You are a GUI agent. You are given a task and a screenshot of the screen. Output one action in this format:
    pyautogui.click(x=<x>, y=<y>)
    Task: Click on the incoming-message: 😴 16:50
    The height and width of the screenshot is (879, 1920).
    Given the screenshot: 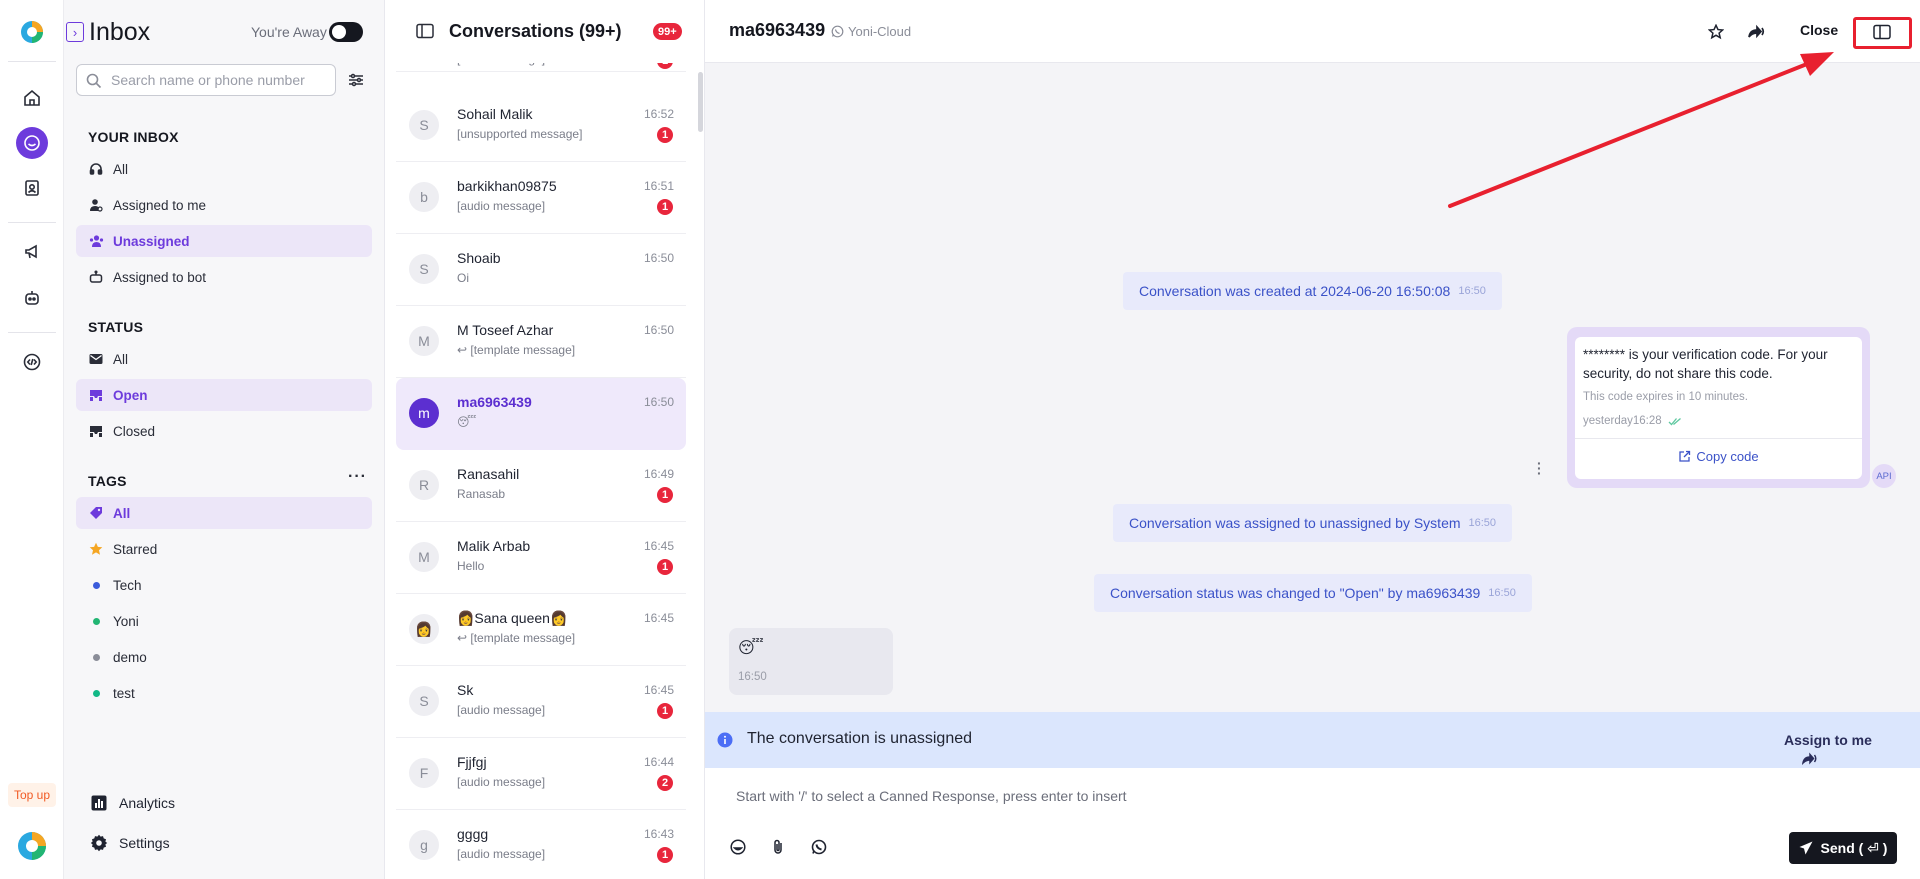 What is the action you would take?
    pyautogui.click(x=811, y=661)
    